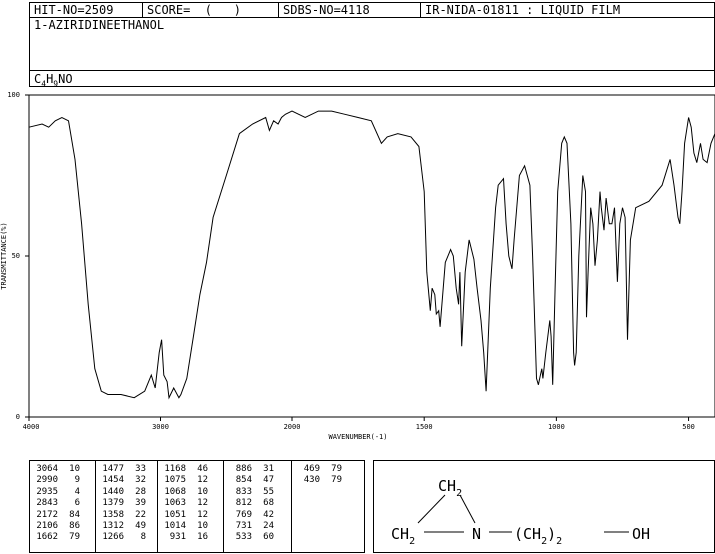 The width and height of the screenshot is (715, 554). What do you see at coordinates (202, 537) in the screenshot?
I see `peak-transmittance: 16` at bounding box center [202, 537].